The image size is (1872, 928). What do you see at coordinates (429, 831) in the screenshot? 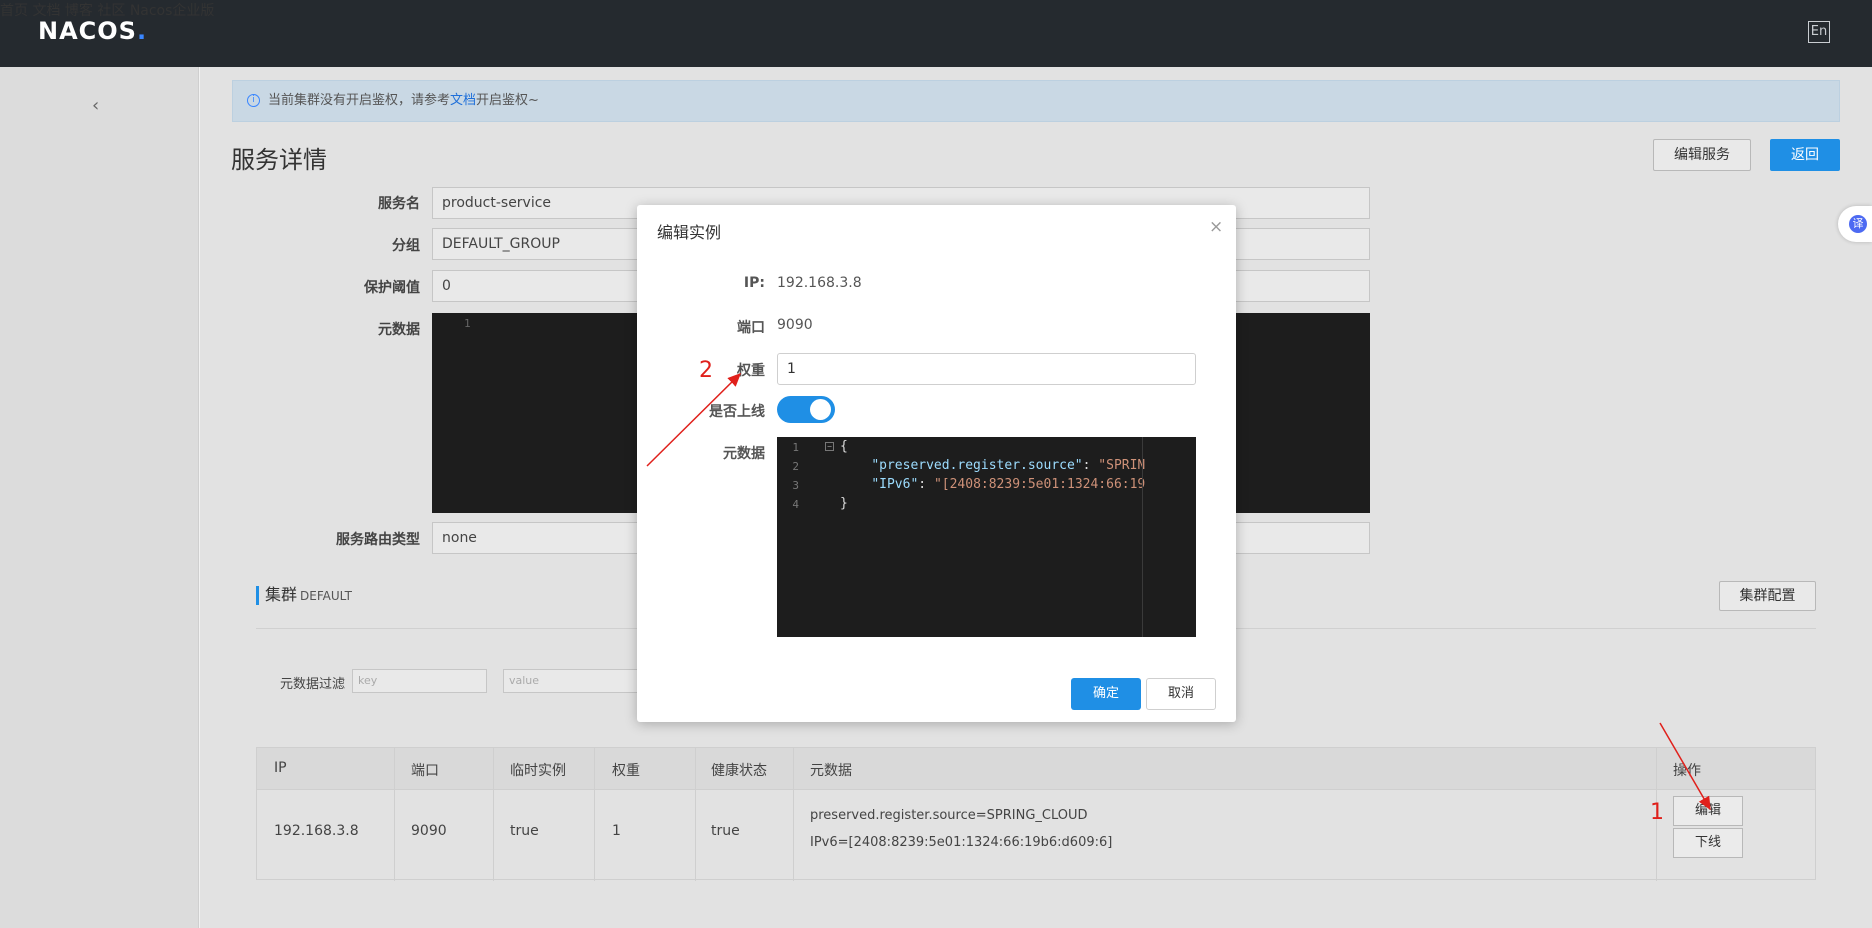
I see `cell-port: 9090` at bounding box center [429, 831].